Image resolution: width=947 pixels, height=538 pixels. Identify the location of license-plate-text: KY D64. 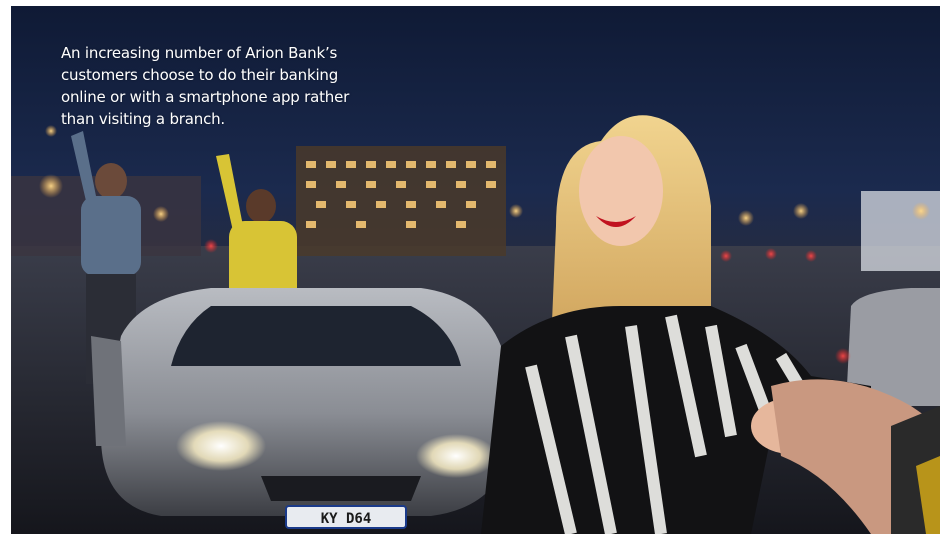
(346, 519).